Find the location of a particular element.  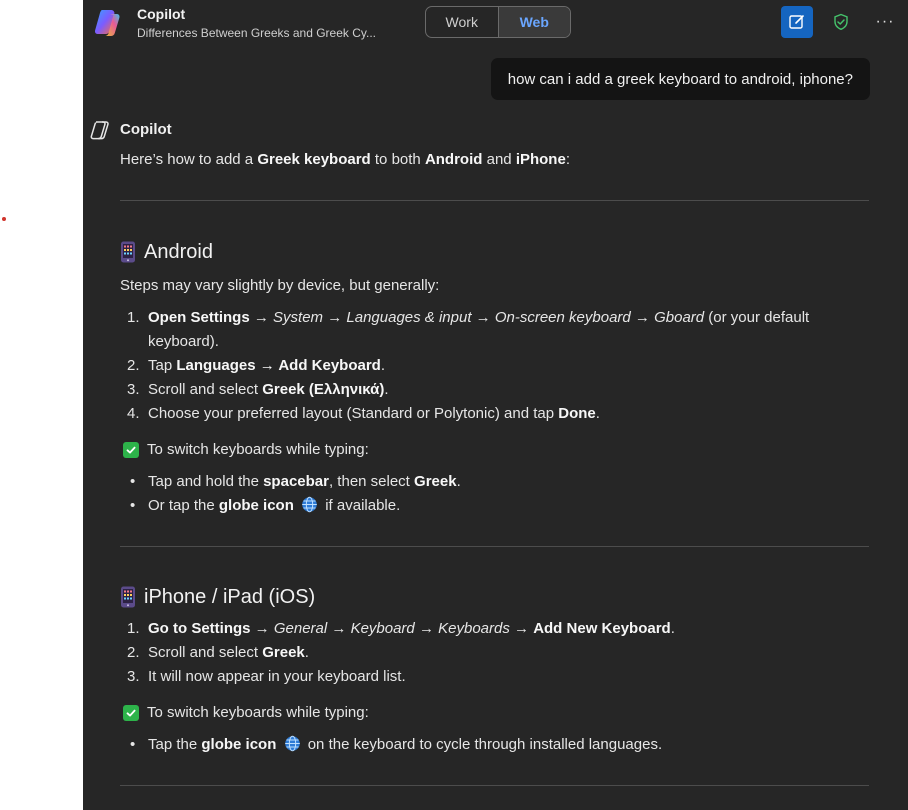

new-chat-button is located at coordinates (797, 22).